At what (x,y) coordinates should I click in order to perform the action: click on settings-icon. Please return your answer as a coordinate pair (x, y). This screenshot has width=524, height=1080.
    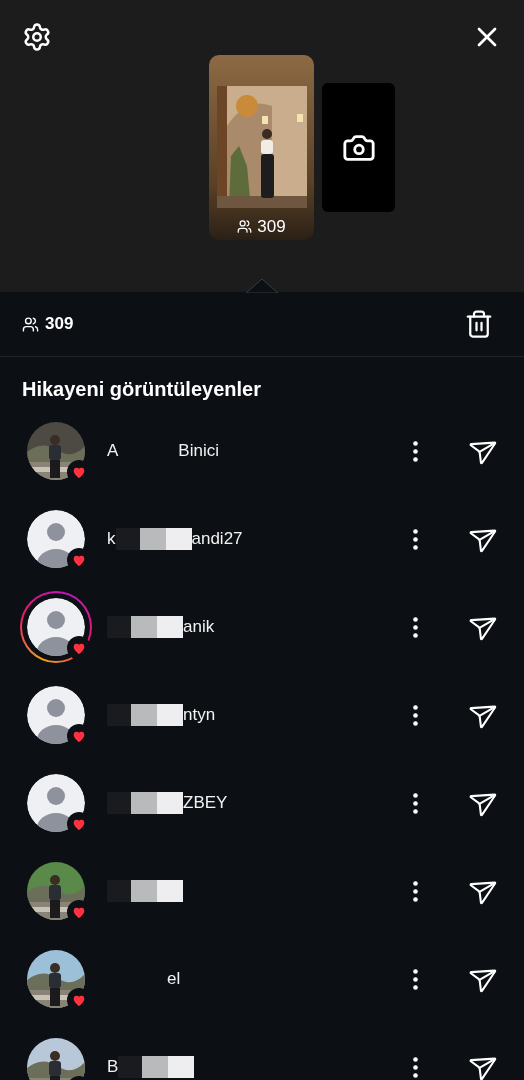
    Looking at the image, I should click on (37, 37).